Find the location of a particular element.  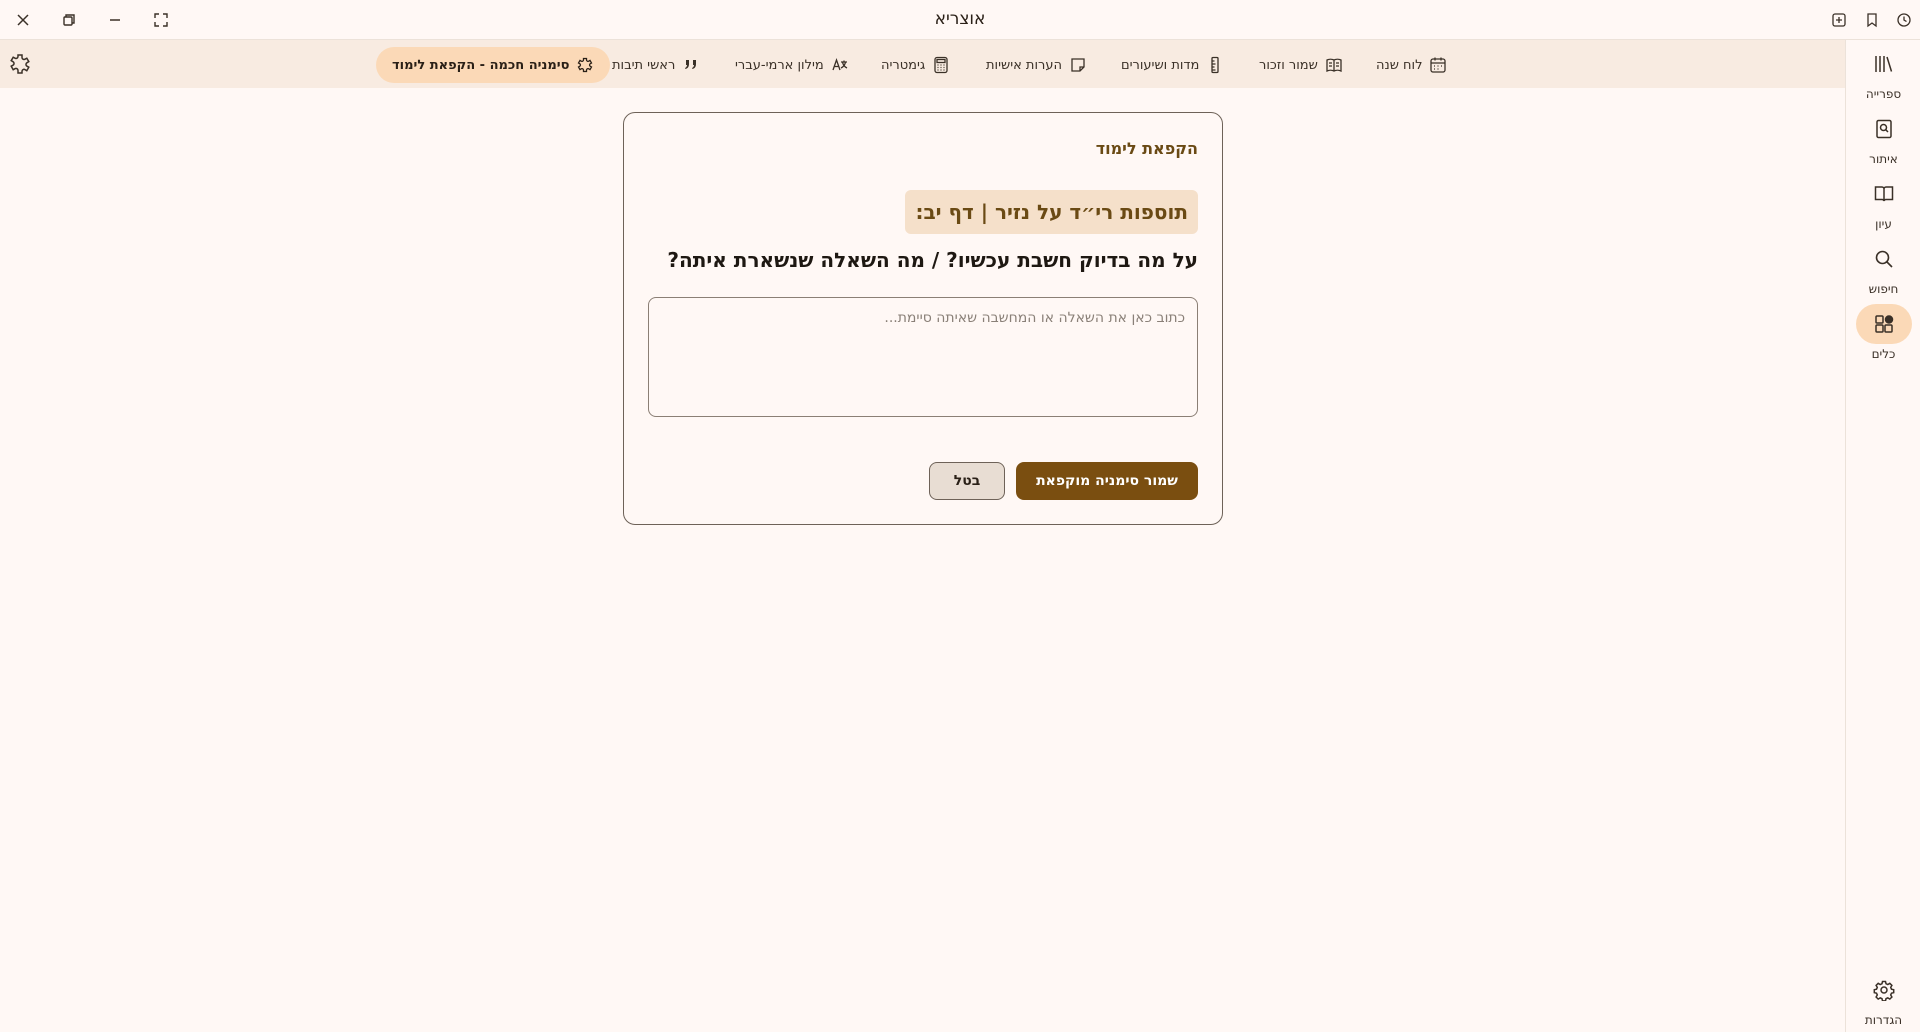

tool-label: ראשי תיבות is located at coordinates (644, 65).